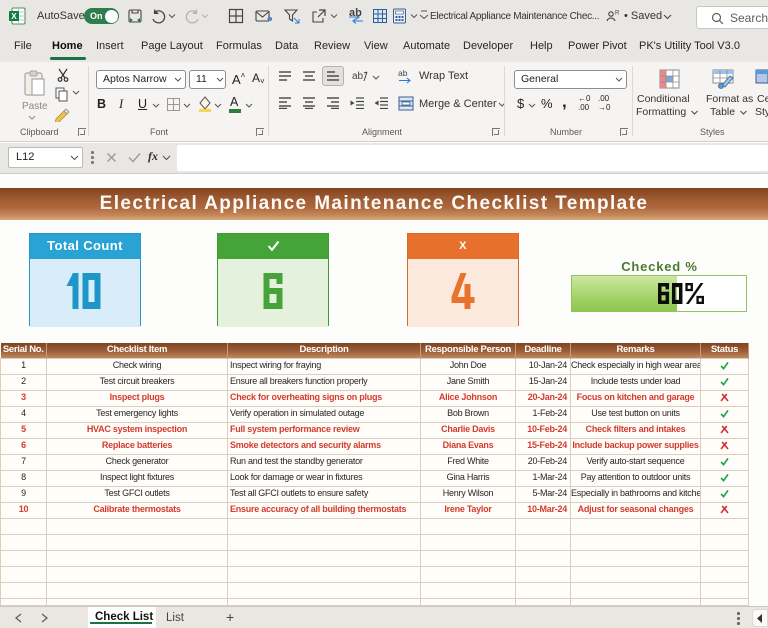  I want to click on svg-text: X, so click(14, 16).